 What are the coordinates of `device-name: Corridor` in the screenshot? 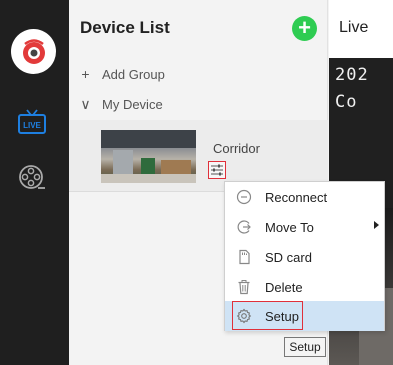 It's located at (236, 148).